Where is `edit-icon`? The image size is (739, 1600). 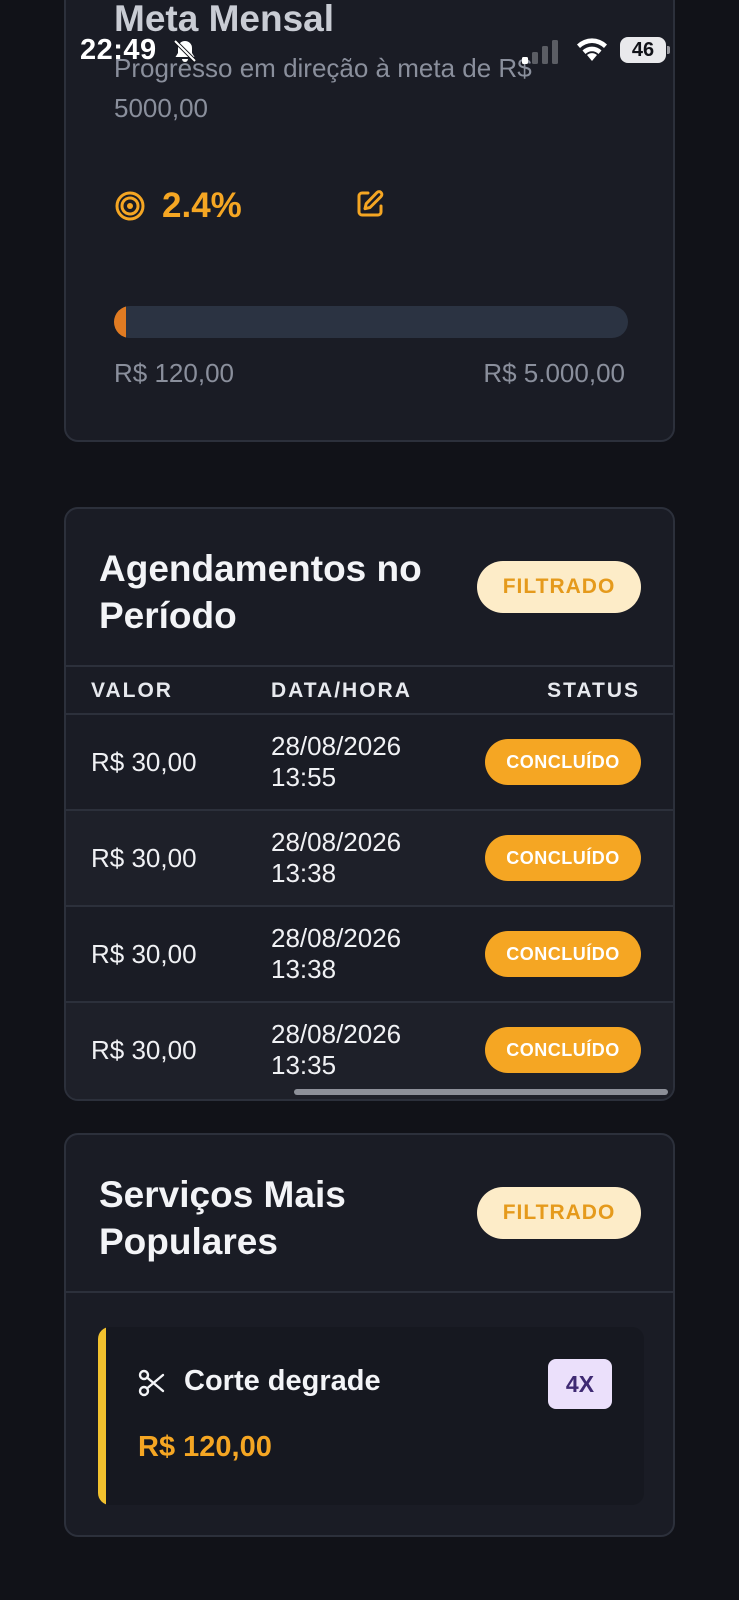
edit-icon is located at coordinates (370, 204).